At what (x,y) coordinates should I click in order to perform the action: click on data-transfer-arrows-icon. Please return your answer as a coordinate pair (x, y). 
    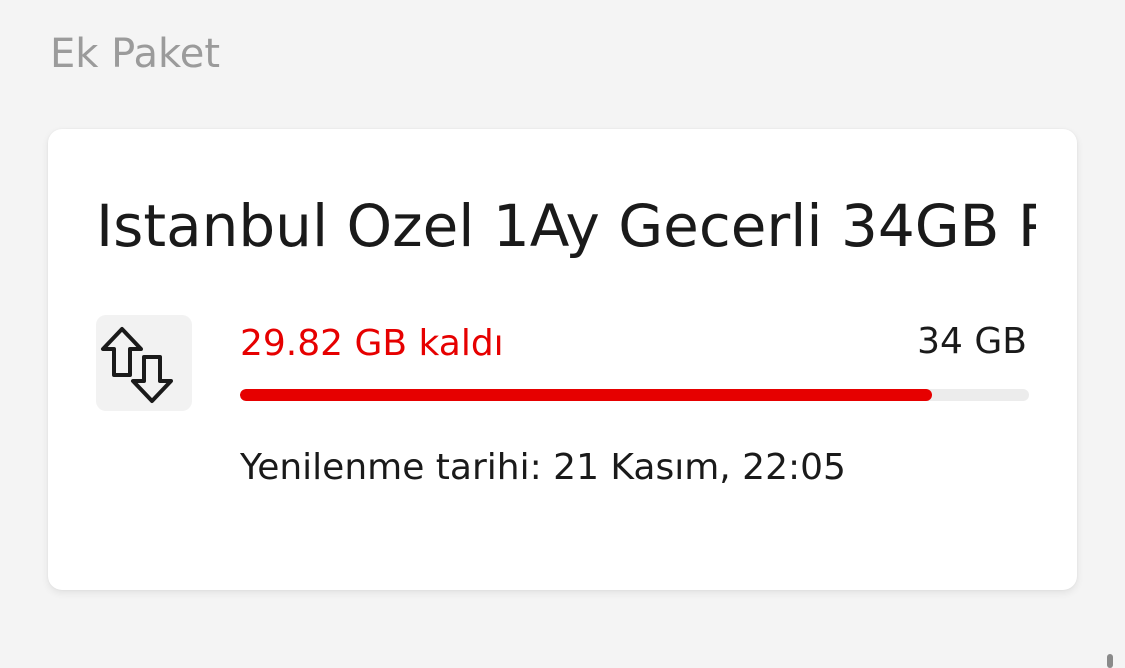
    Looking at the image, I should click on (144, 363).